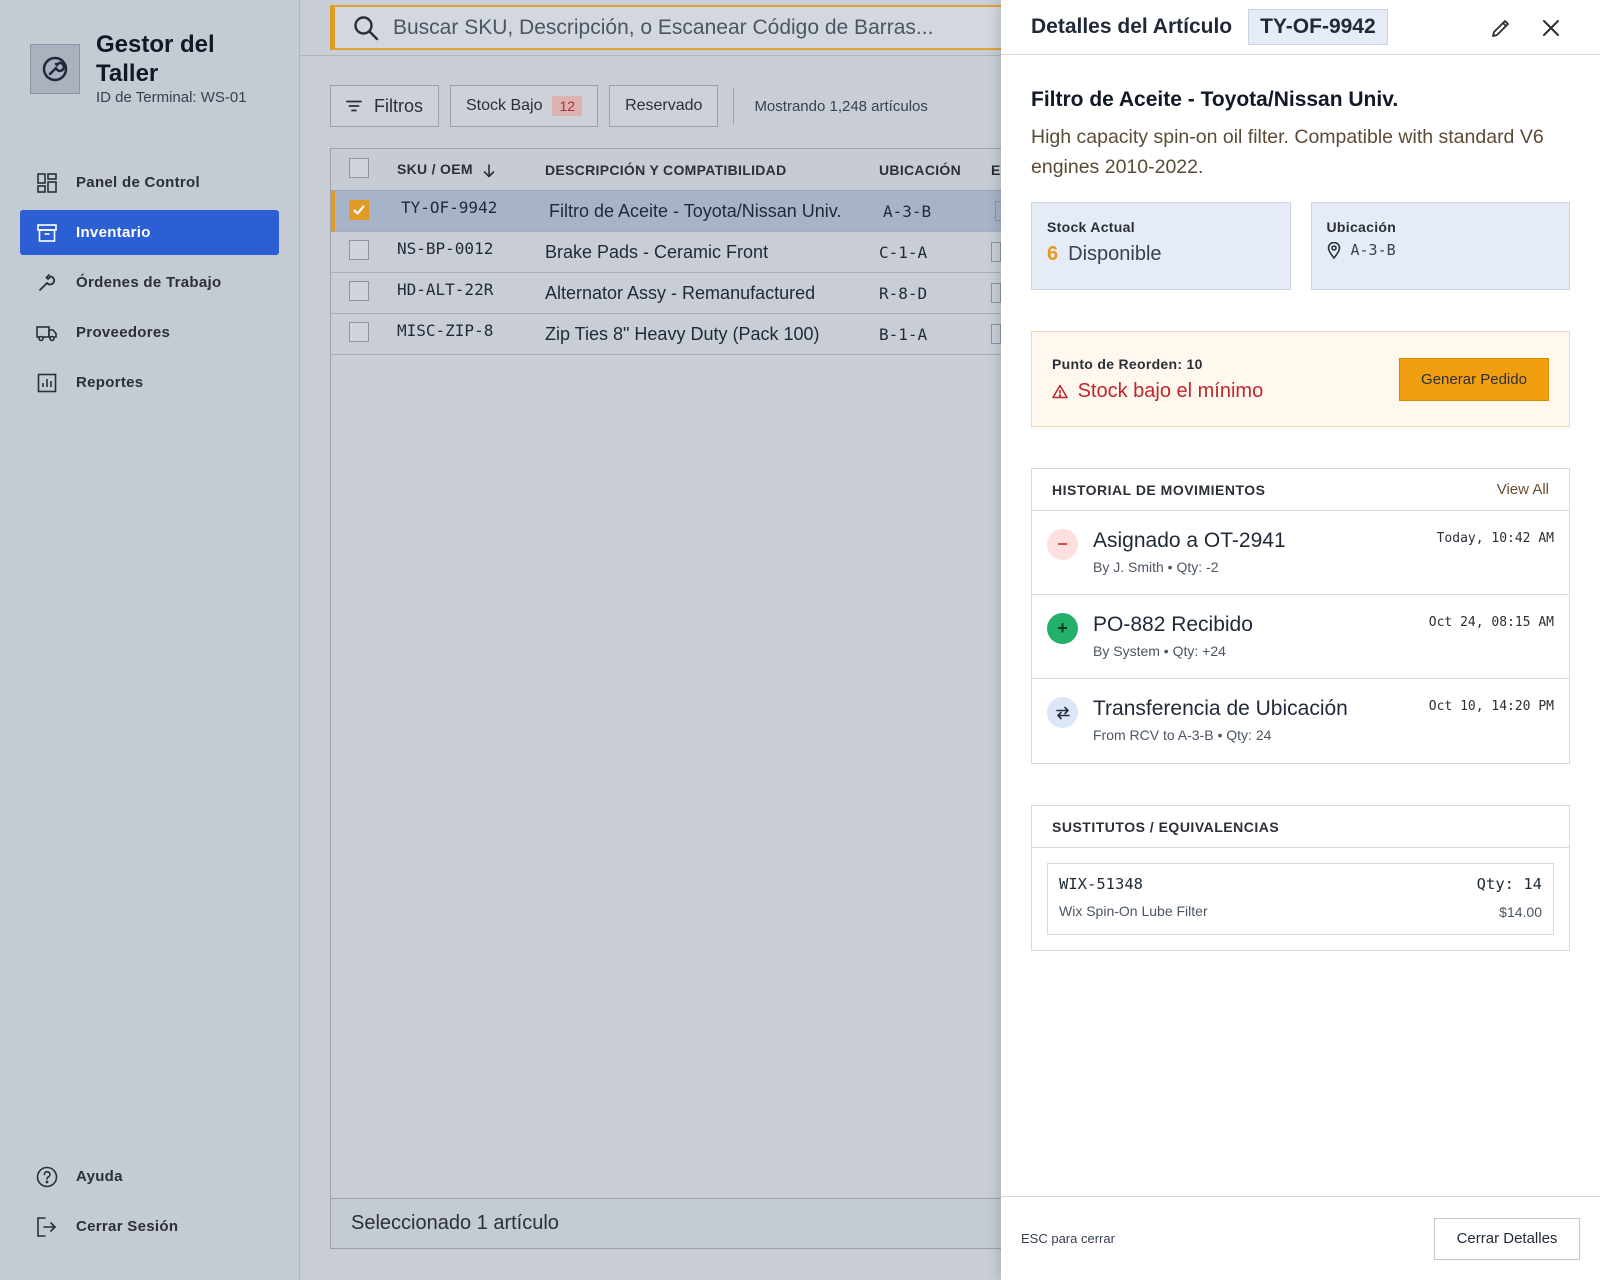 This screenshot has height=1280, width=1600. I want to click on nav-item-proveedores: Proveedores, so click(149, 332).